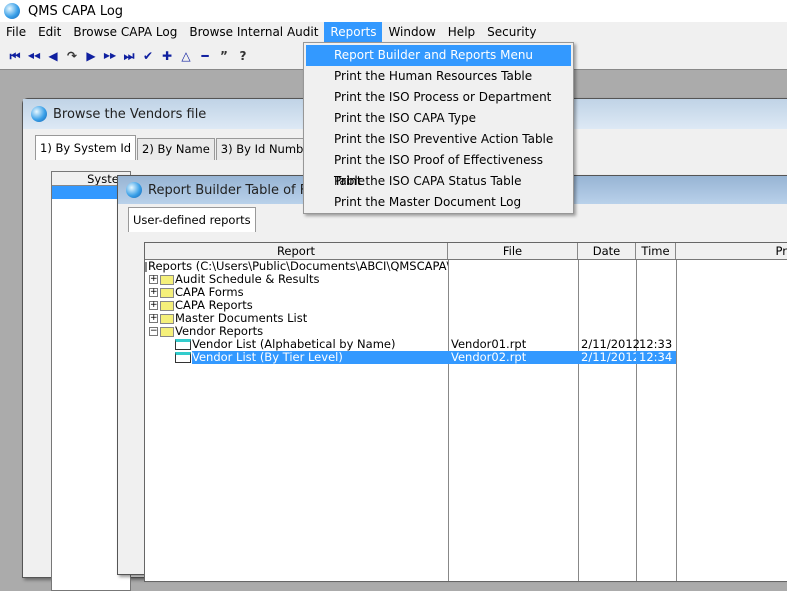  Describe the element at coordinates (72, 56) in the screenshot. I see `refresh-icon: ↷` at that location.